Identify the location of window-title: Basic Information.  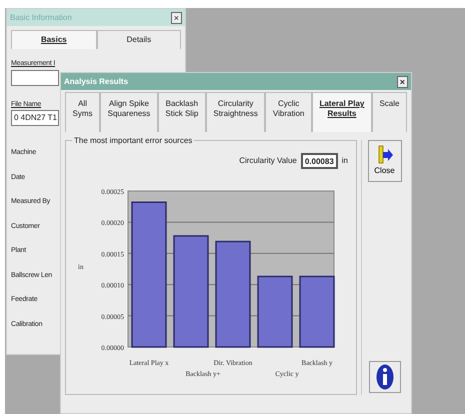
(41, 18).